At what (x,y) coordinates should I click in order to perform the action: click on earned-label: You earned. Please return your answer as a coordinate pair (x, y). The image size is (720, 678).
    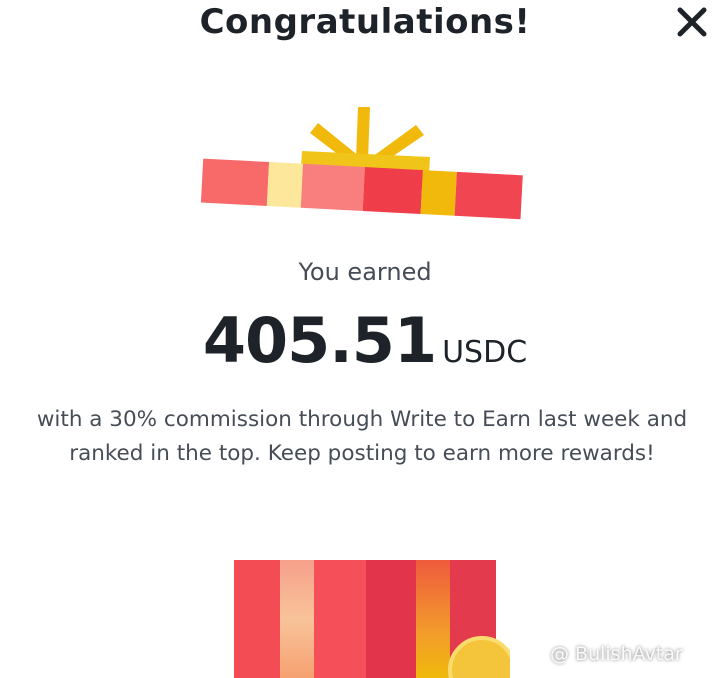
    Looking at the image, I should click on (365, 272).